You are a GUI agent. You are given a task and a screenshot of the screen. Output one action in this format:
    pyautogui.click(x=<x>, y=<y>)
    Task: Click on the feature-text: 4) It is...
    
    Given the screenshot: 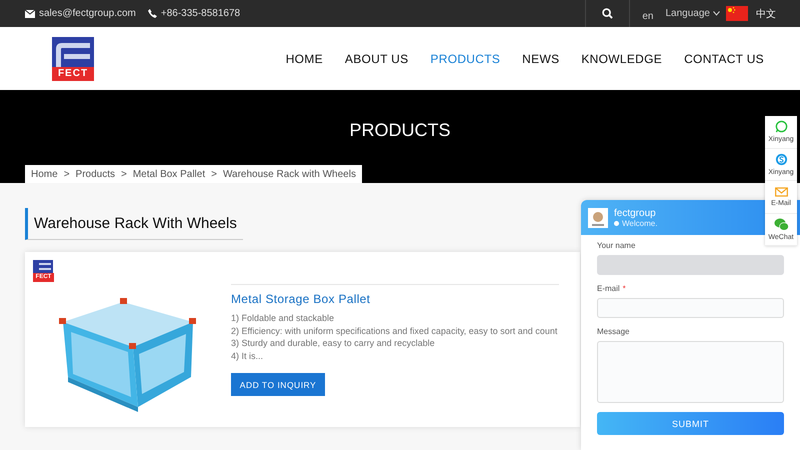 What is the action you would take?
    pyautogui.click(x=247, y=356)
    